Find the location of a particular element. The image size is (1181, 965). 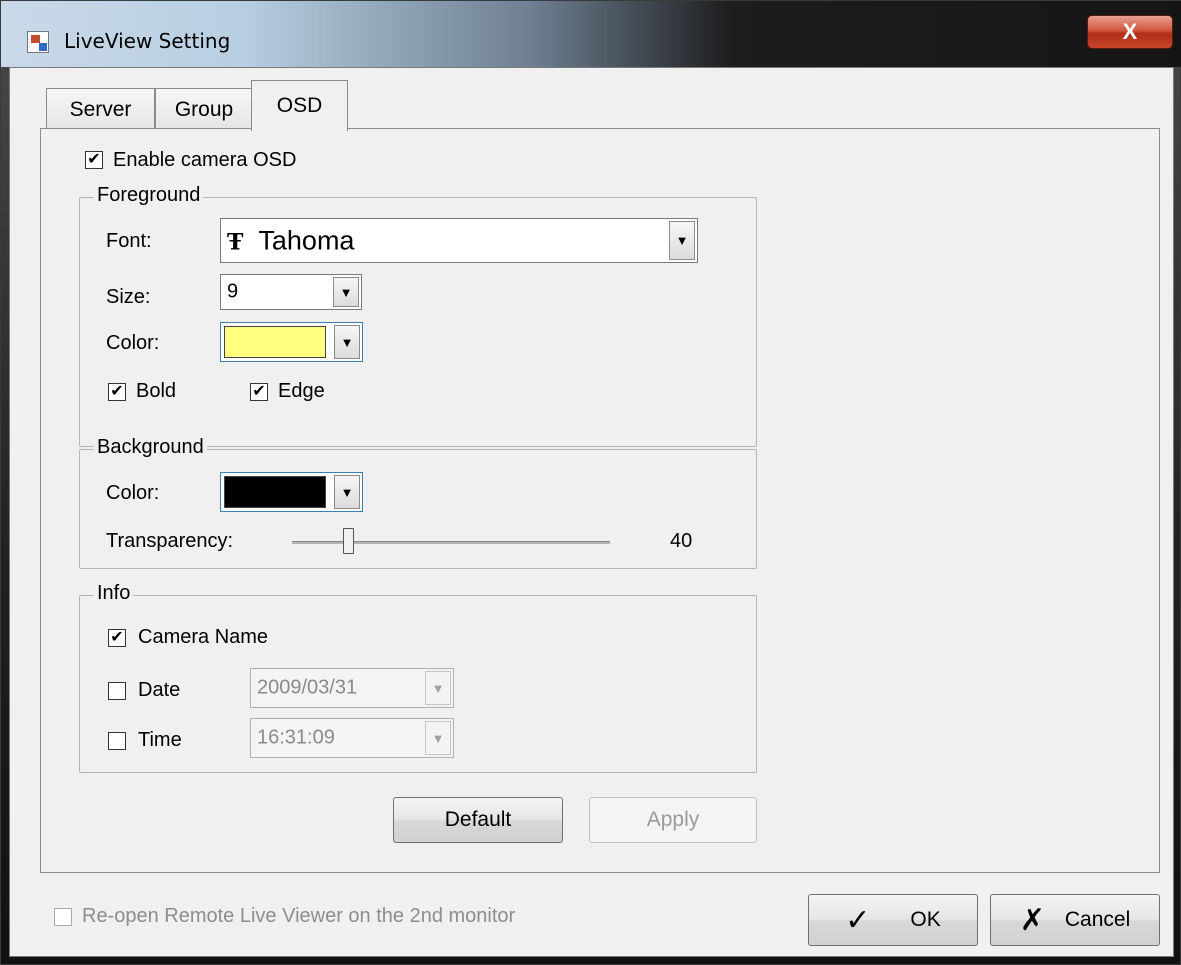

font-select: Ŧ Tahoma ▼ is located at coordinates (459, 240).